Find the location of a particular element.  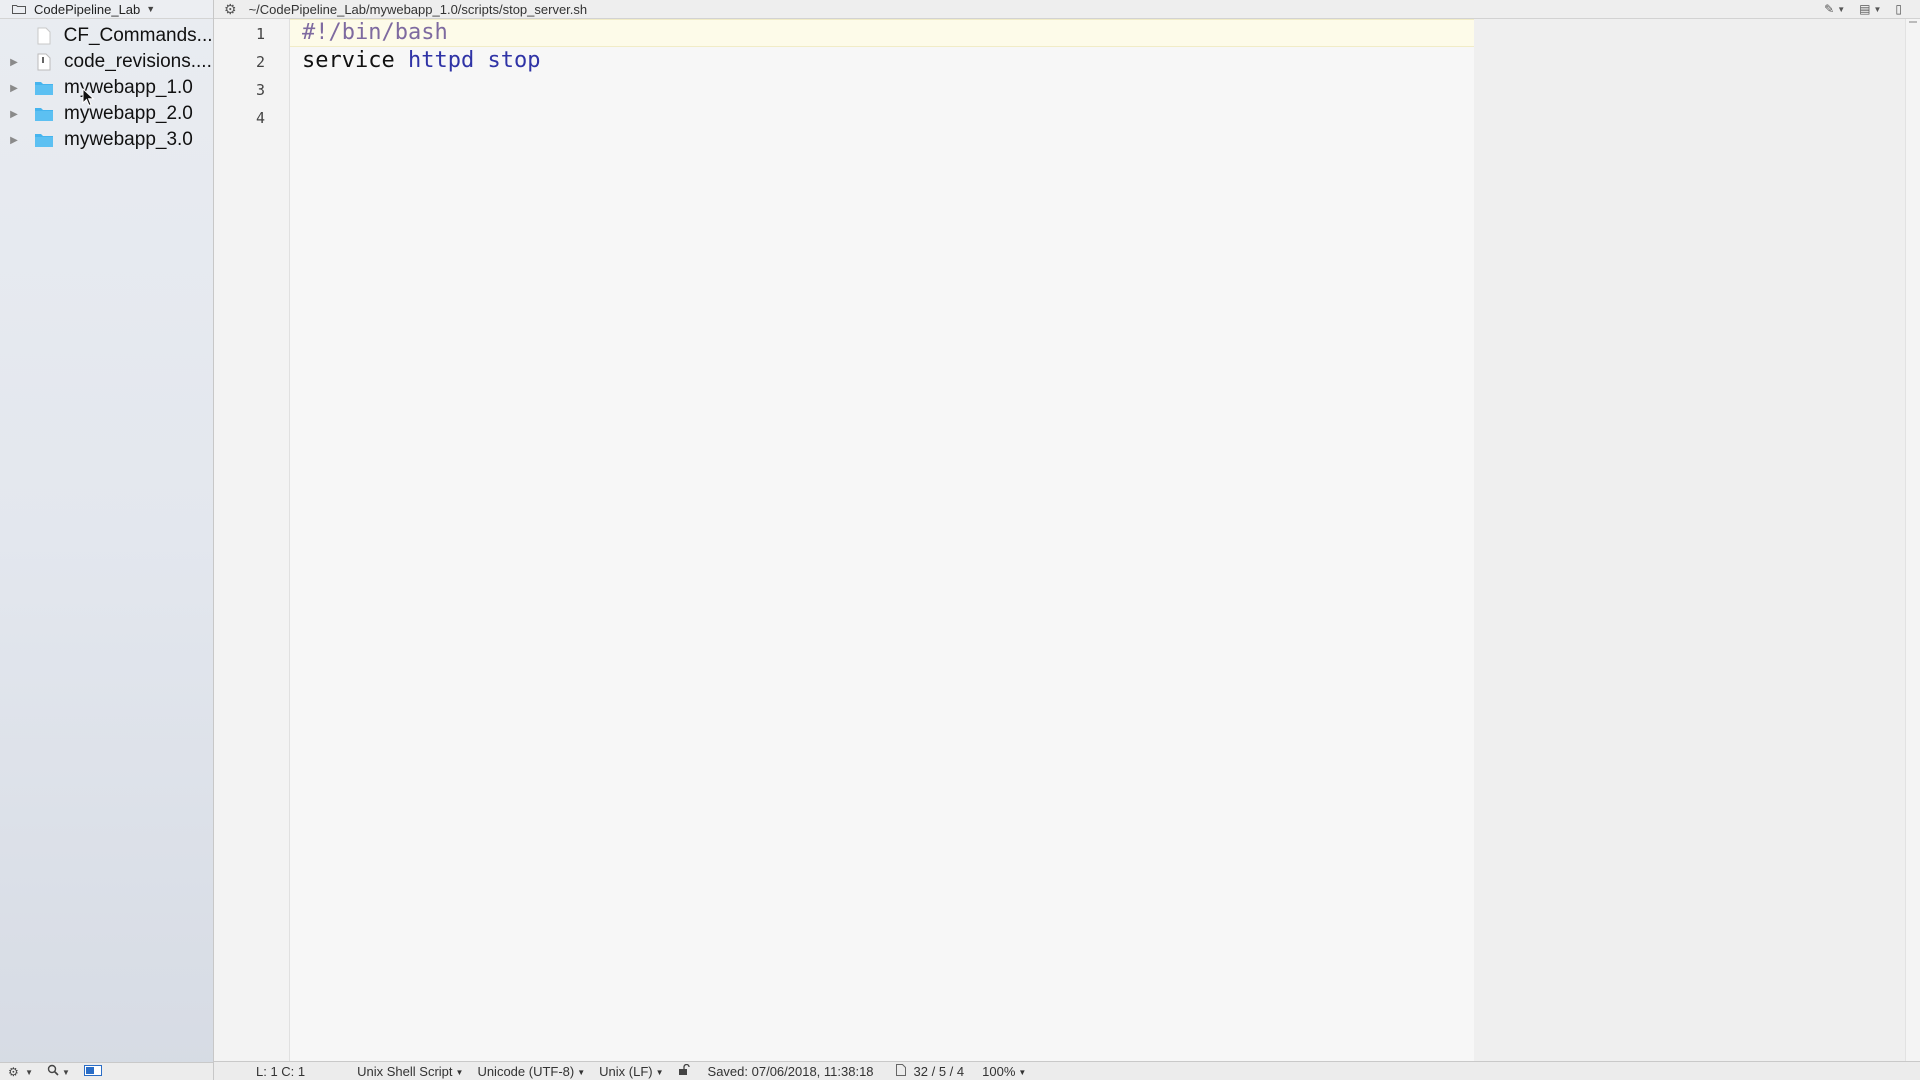

project-name: CodePipeline_Lab is located at coordinates (87, 9).